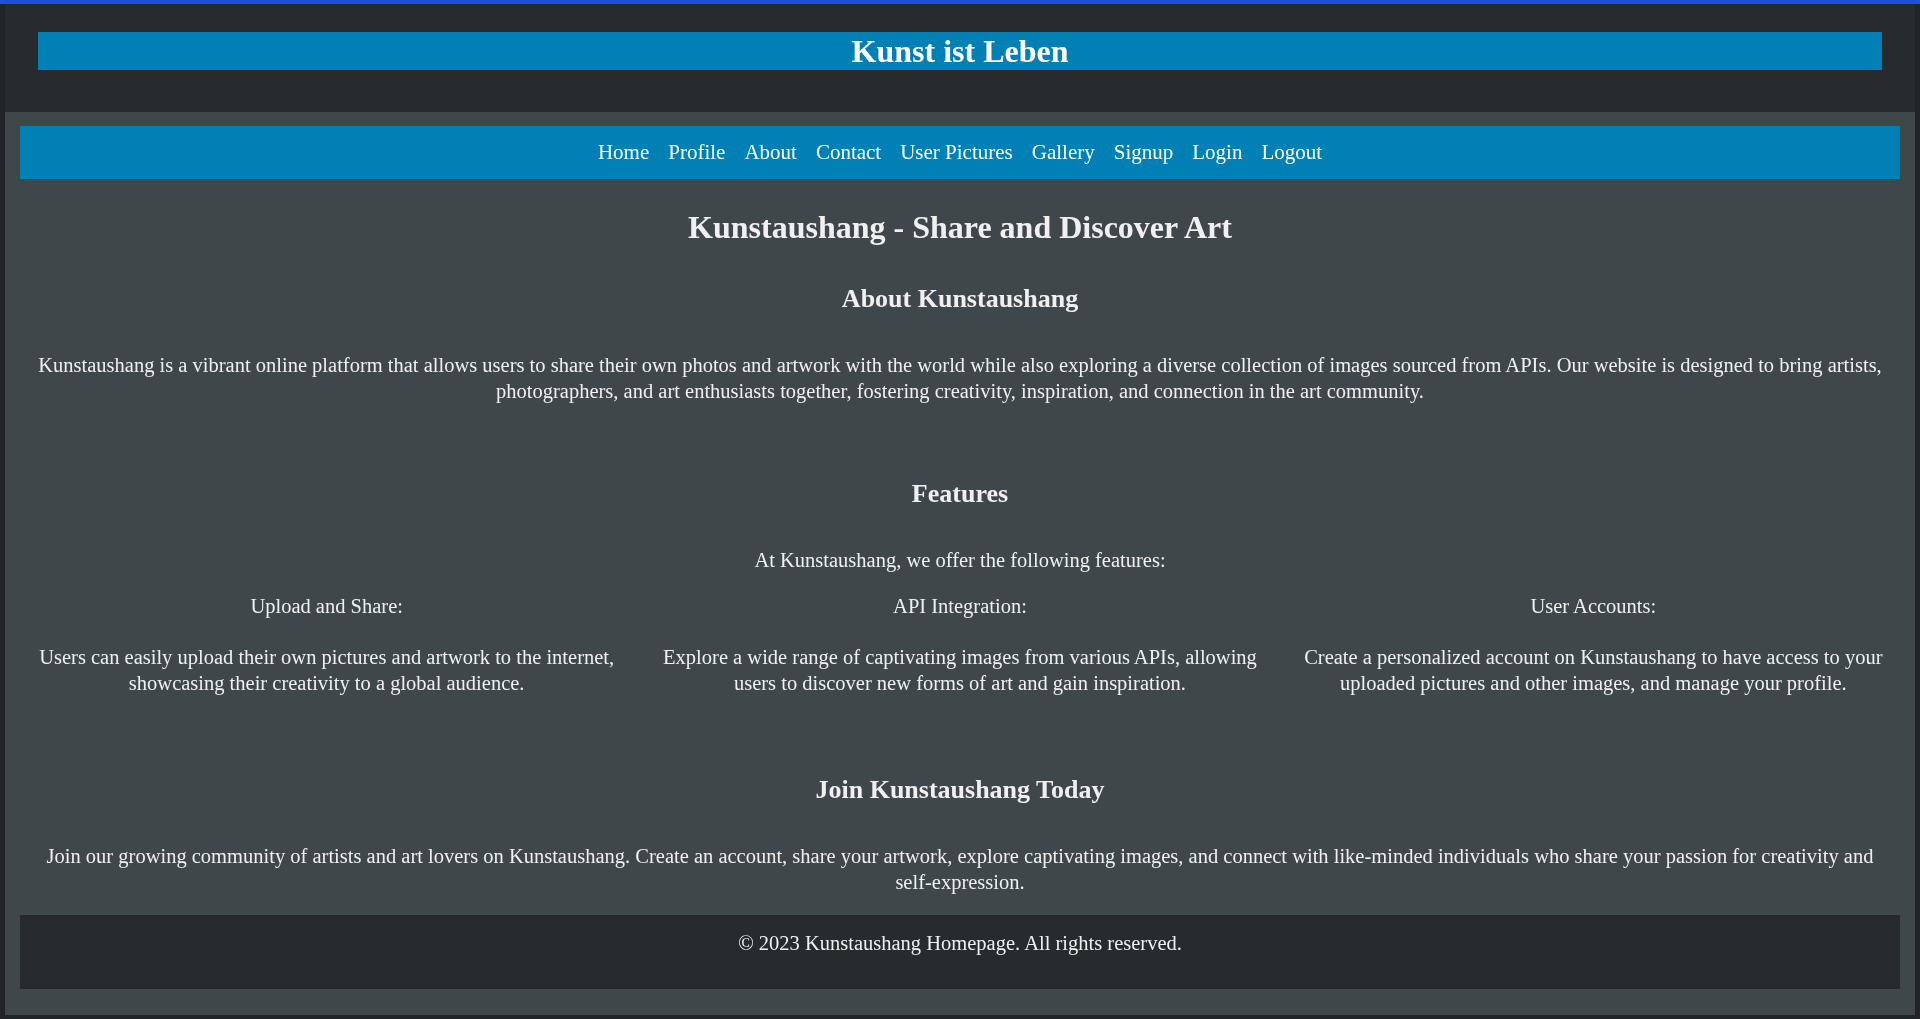 The height and width of the screenshot is (1019, 1920). I want to click on nav-link: User Pictures, so click(956, 152).